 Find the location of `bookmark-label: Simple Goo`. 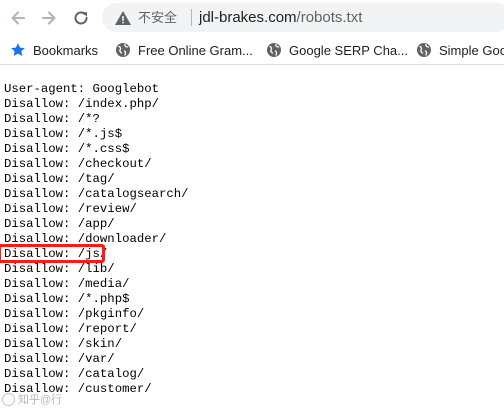

bookmark-label: Simple Goo is located at coordinates (471, 50).